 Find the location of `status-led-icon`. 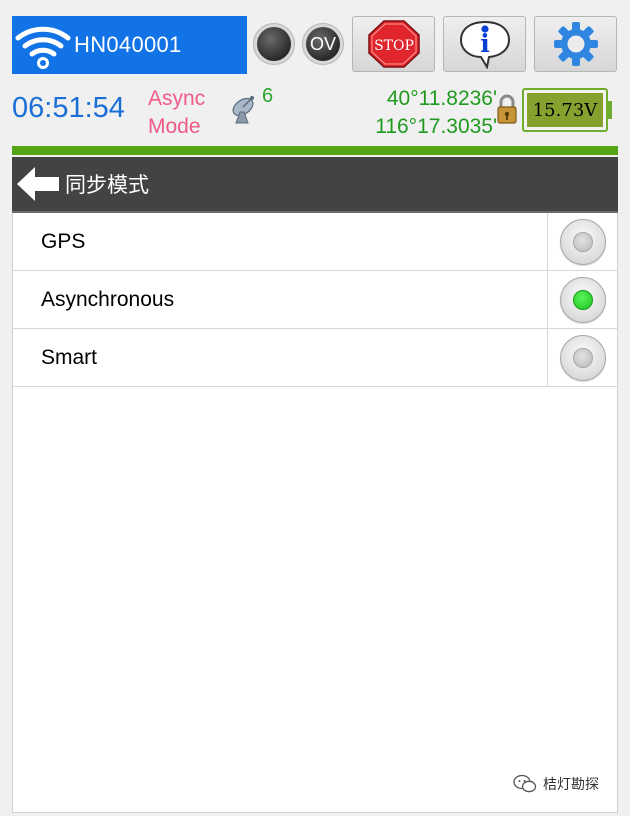

status-led-icon is located at coordinates (274, 44).